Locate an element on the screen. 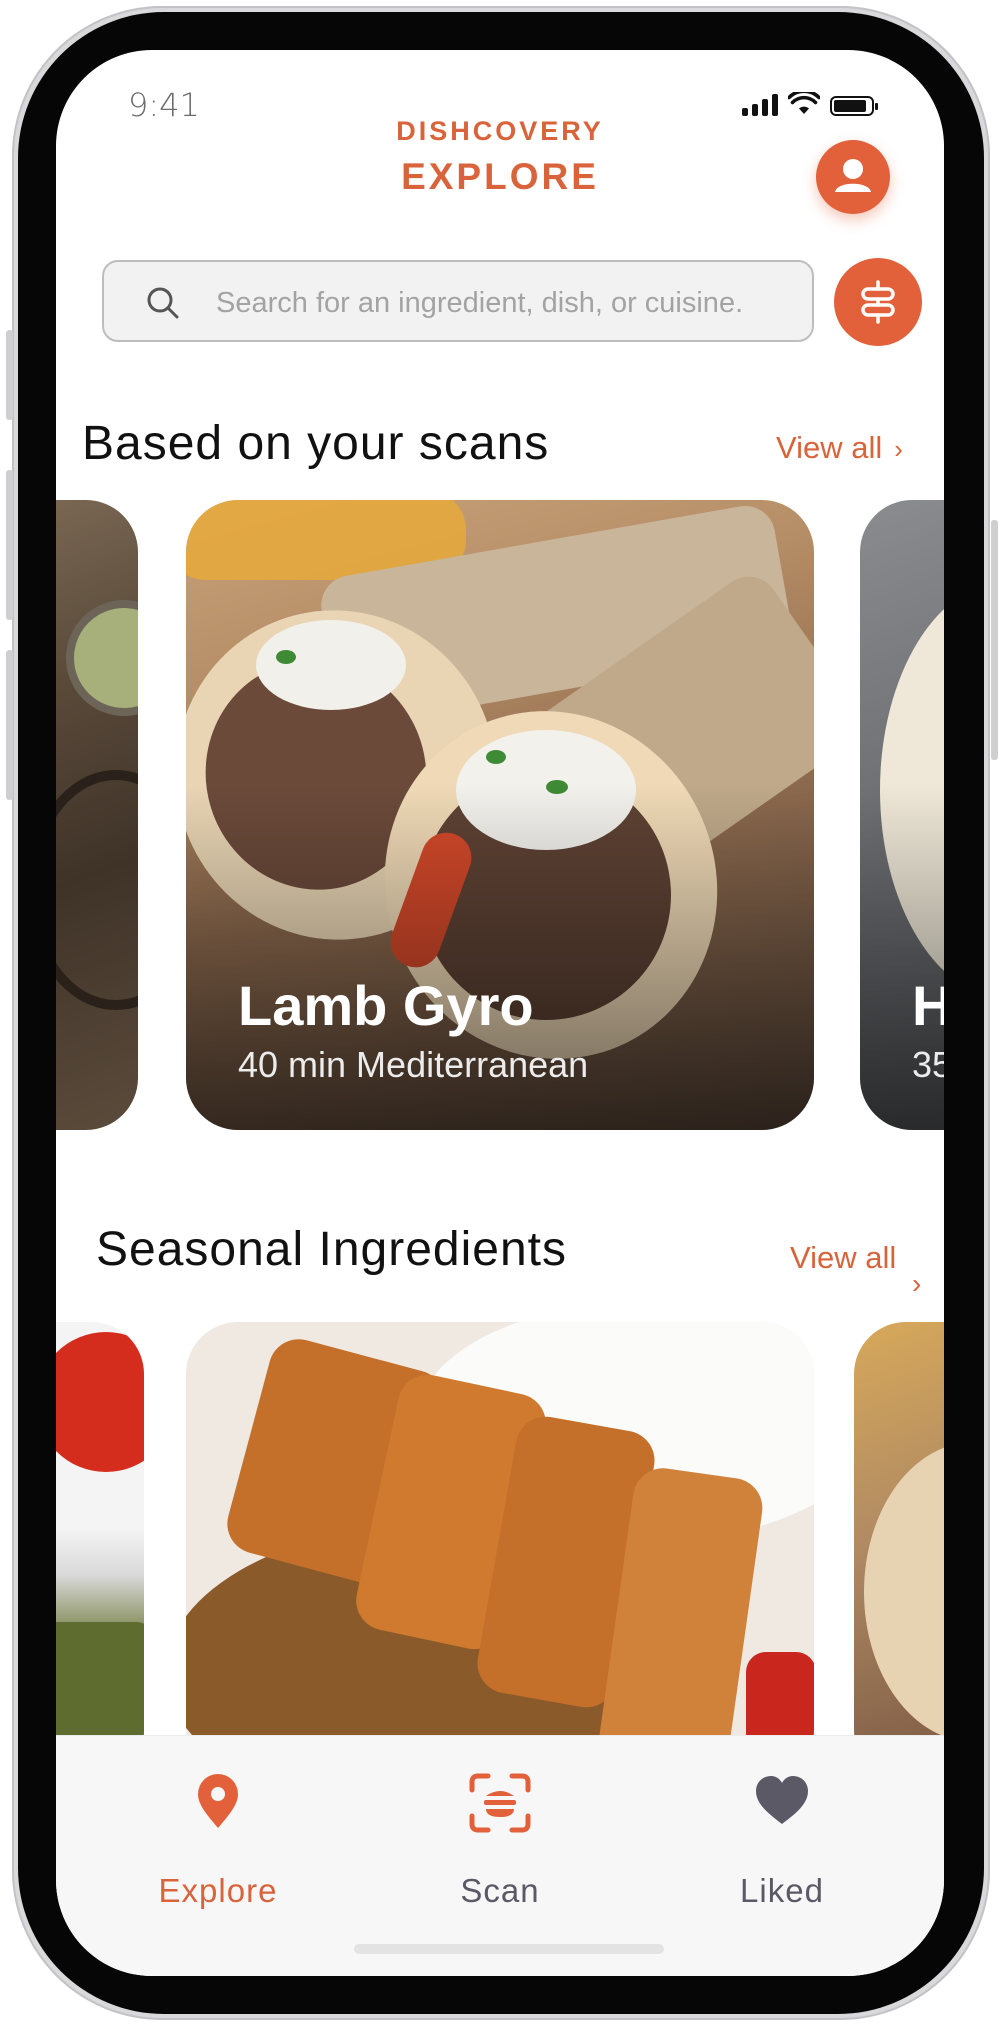  scan-icon is located at coordinates (500, 1803).